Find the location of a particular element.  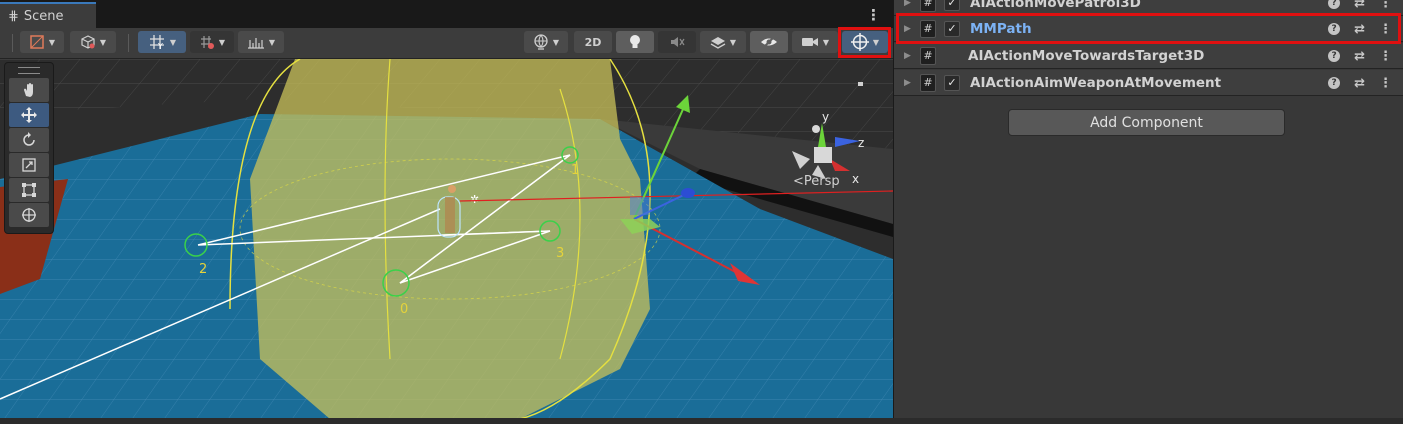

lighting-toggle-button is located at coordinates (635, 42).